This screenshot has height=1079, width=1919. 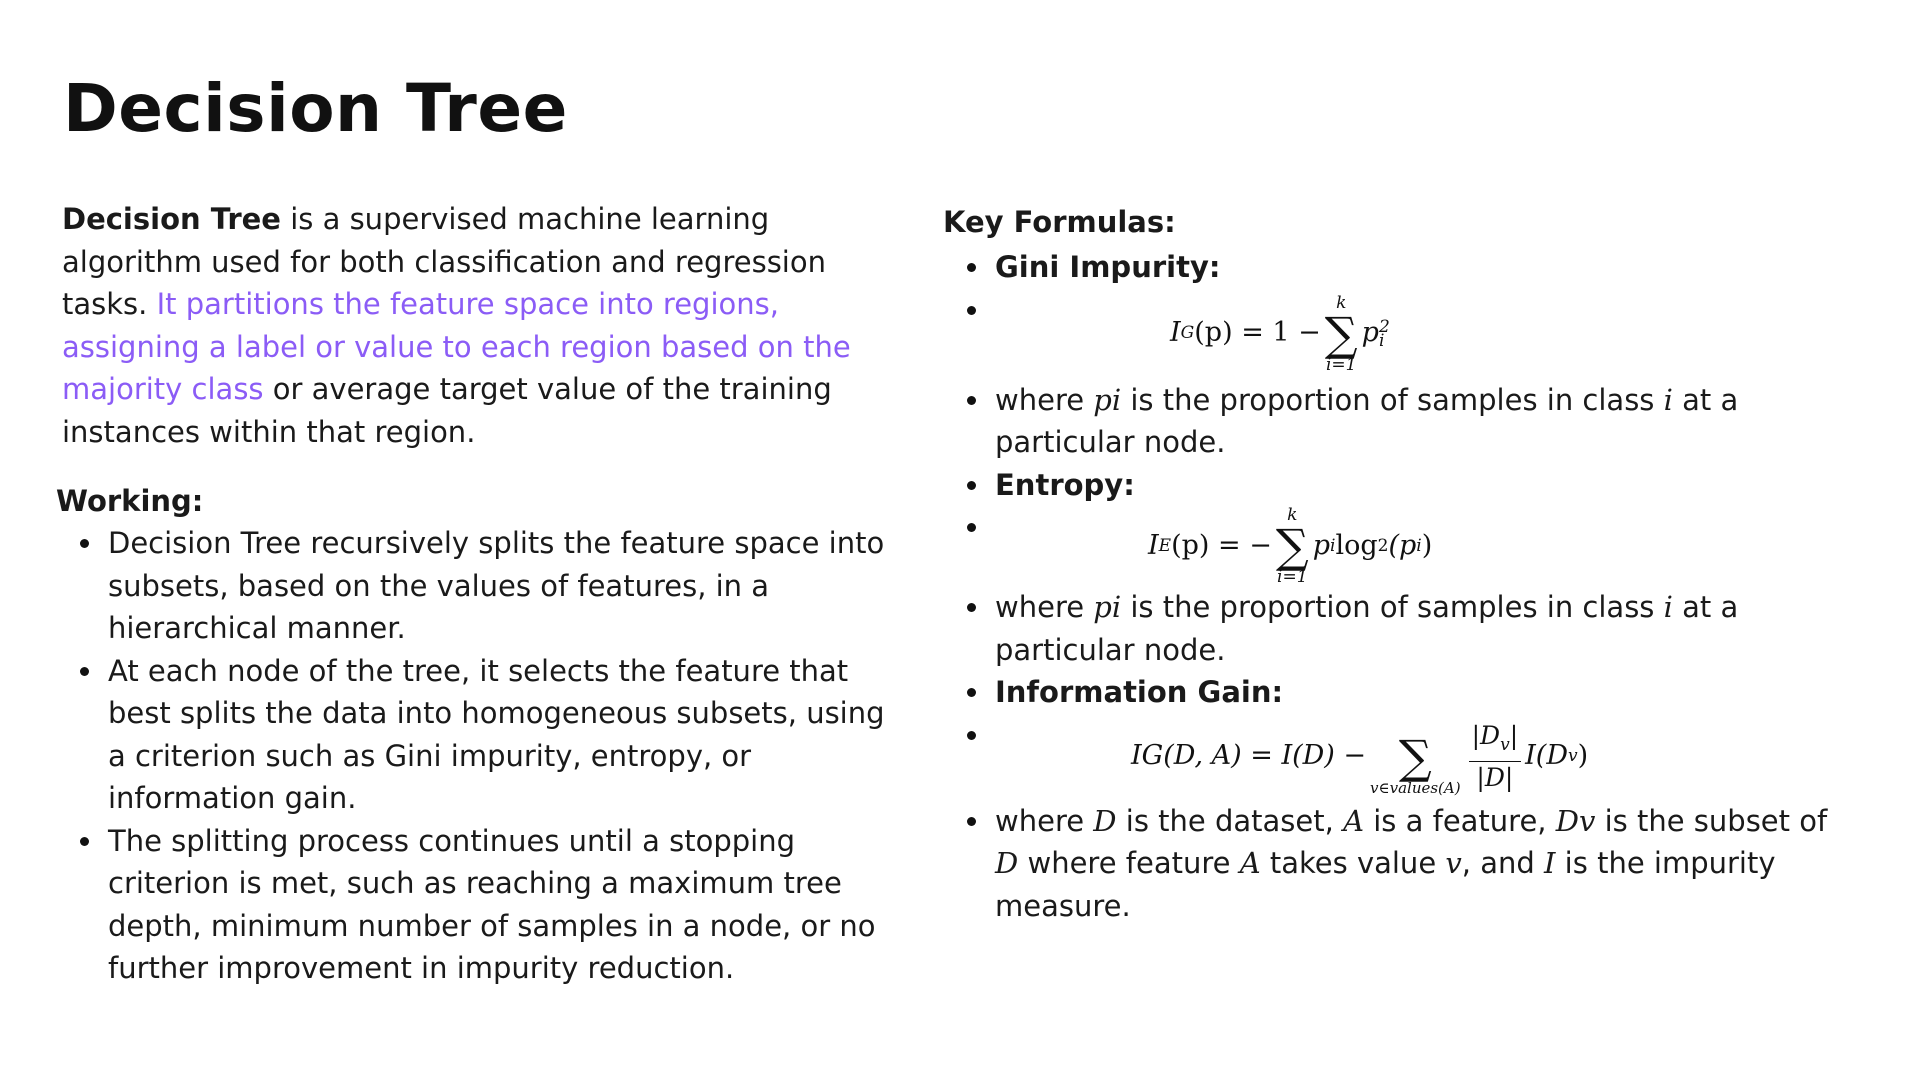 I want to click on gini-lhs-sub: G, so click(x=1187, y=333).